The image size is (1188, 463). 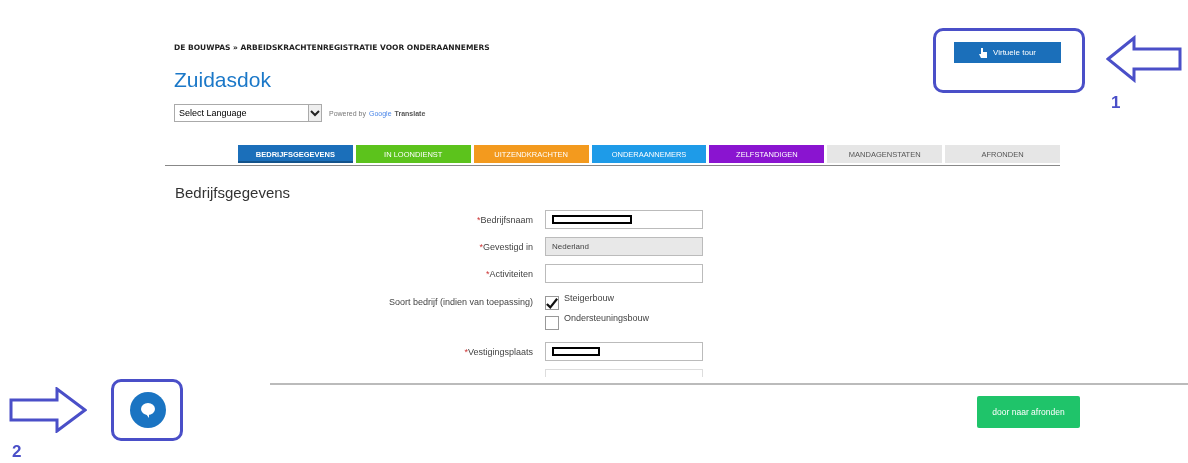 What do you see at coordinates (511, 273) in the screenshot?
I see `field-label: Activiteiten` at bounding box center [511, 273].